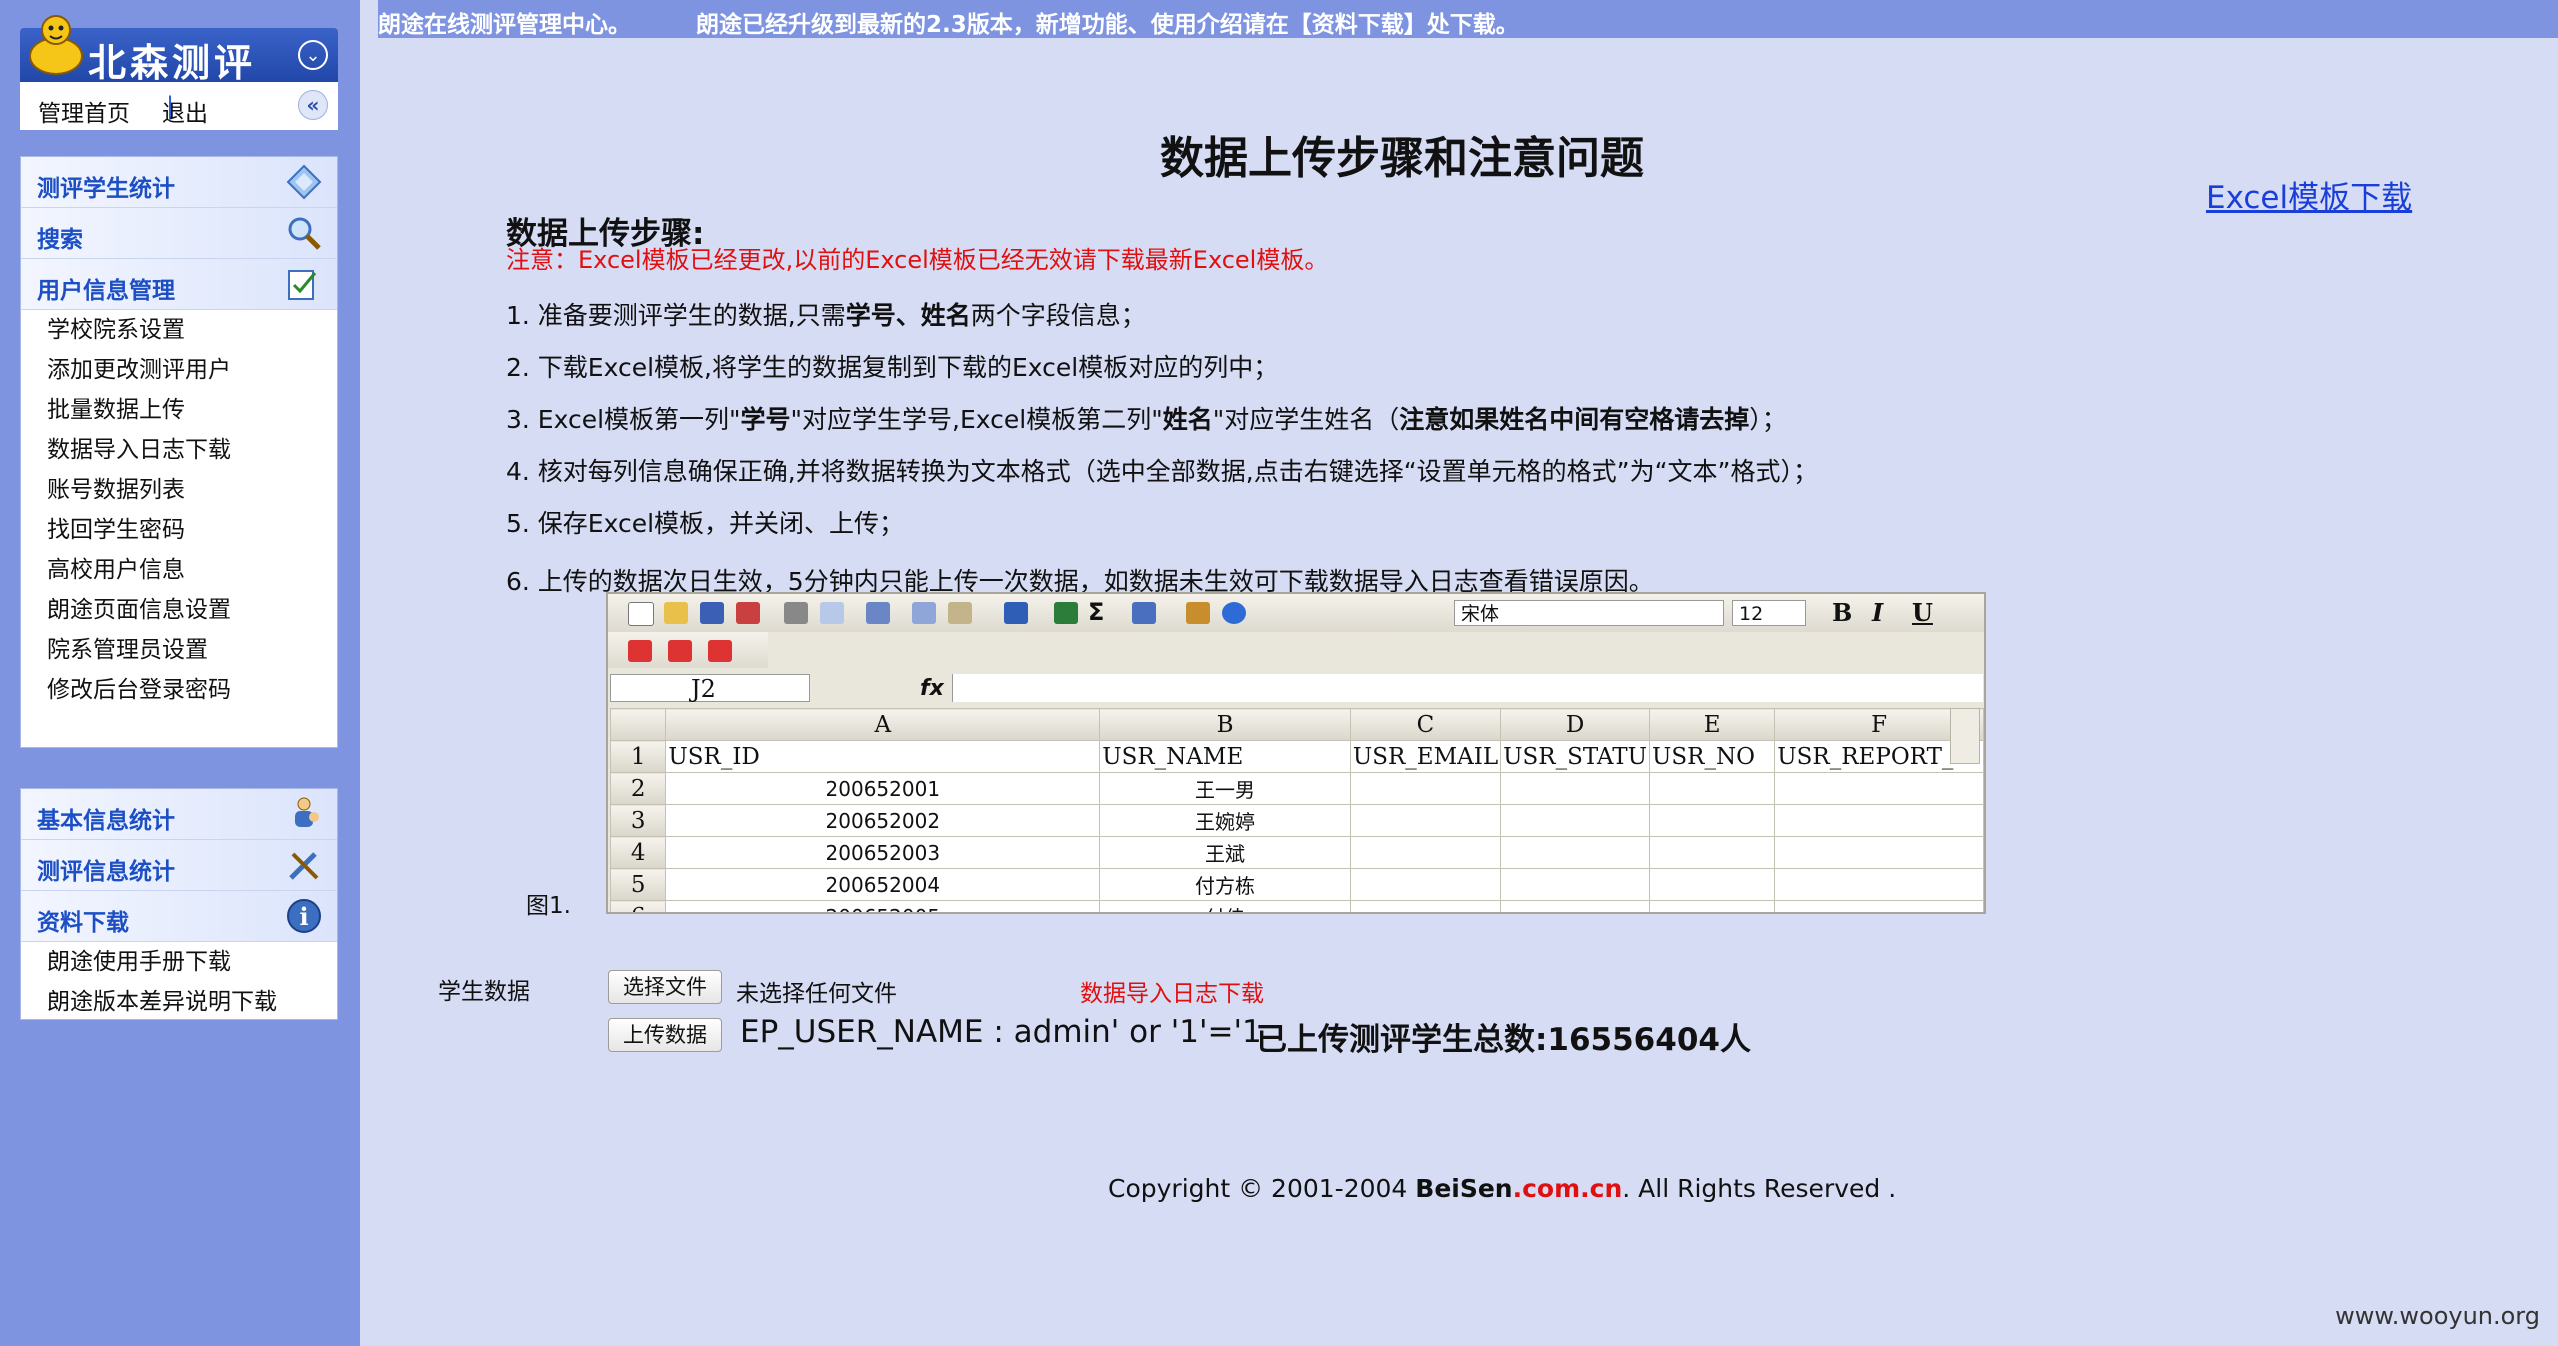  I want to click on row-header: 2, so click(638, 788).